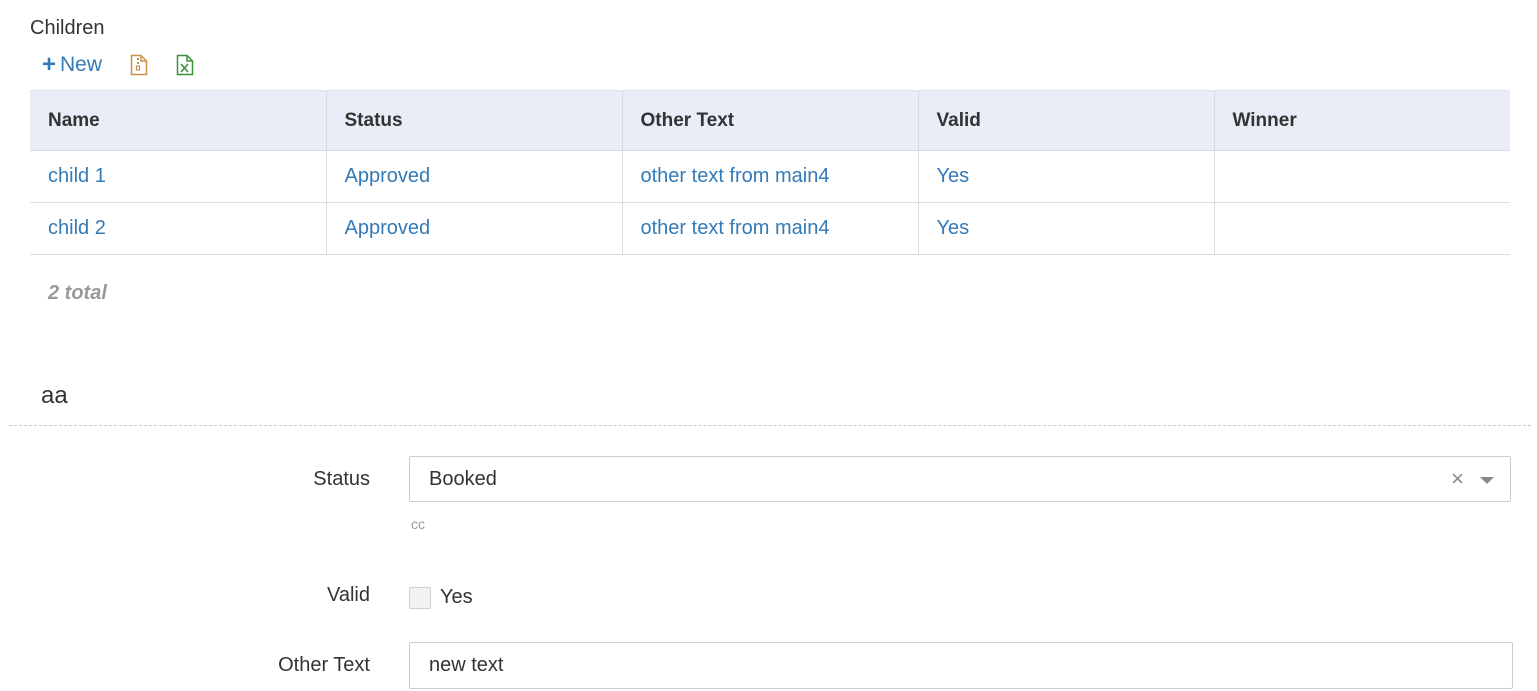 The height and width of the screenshot is (691, 1537). Describe the element at coordinates (1487, 480) in the screenshot. I see `chevron-down-icon` at that location.